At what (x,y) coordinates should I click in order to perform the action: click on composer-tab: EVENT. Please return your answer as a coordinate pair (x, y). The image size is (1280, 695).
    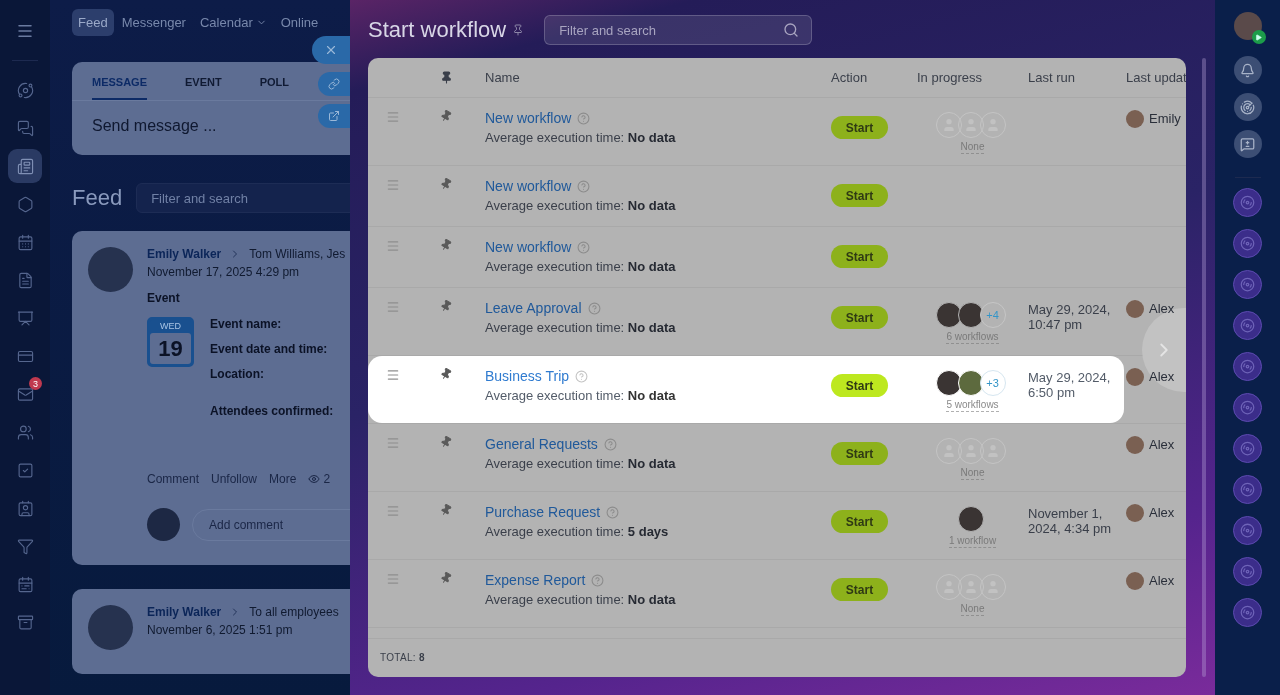
    Looking at the image, I should click on (203, 88).